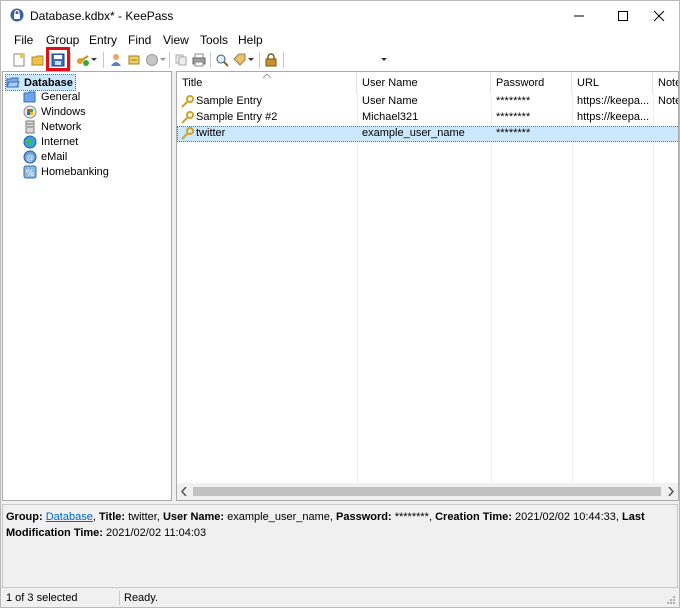 Image resolution: width=680 pixels, height=608 pixels. I want to click on copy-username-icon, so click(116, 60).